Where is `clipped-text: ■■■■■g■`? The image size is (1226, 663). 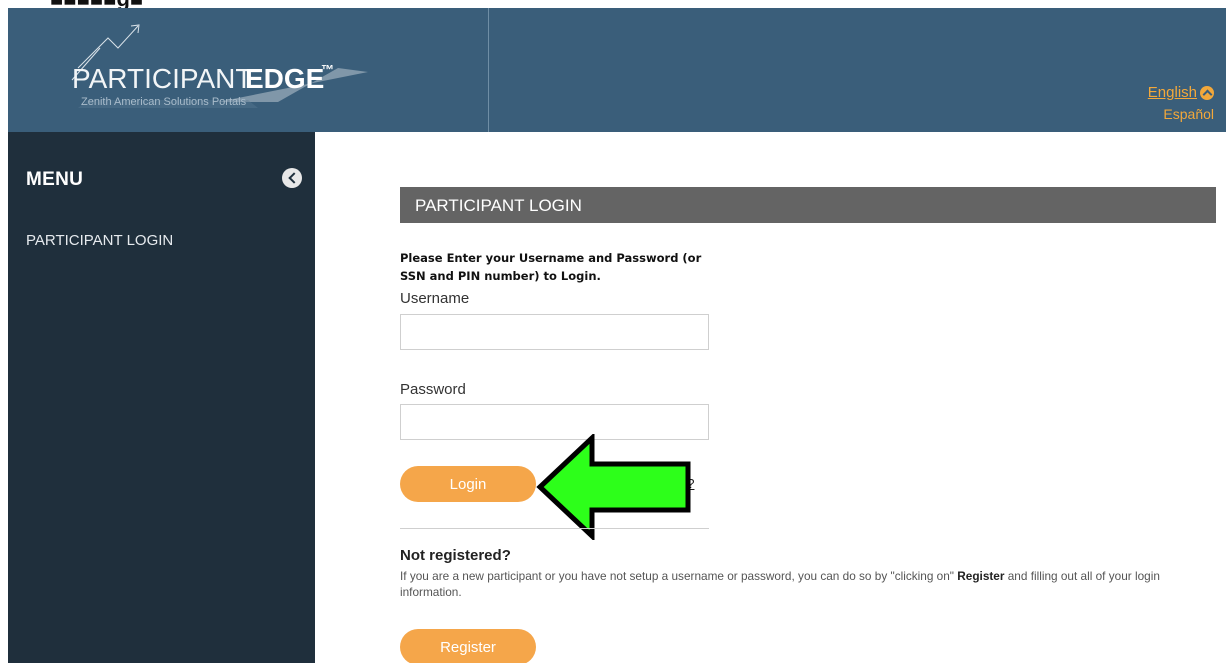 clipped-text: ■■■■■g■ is located at coordinates (96, 4).